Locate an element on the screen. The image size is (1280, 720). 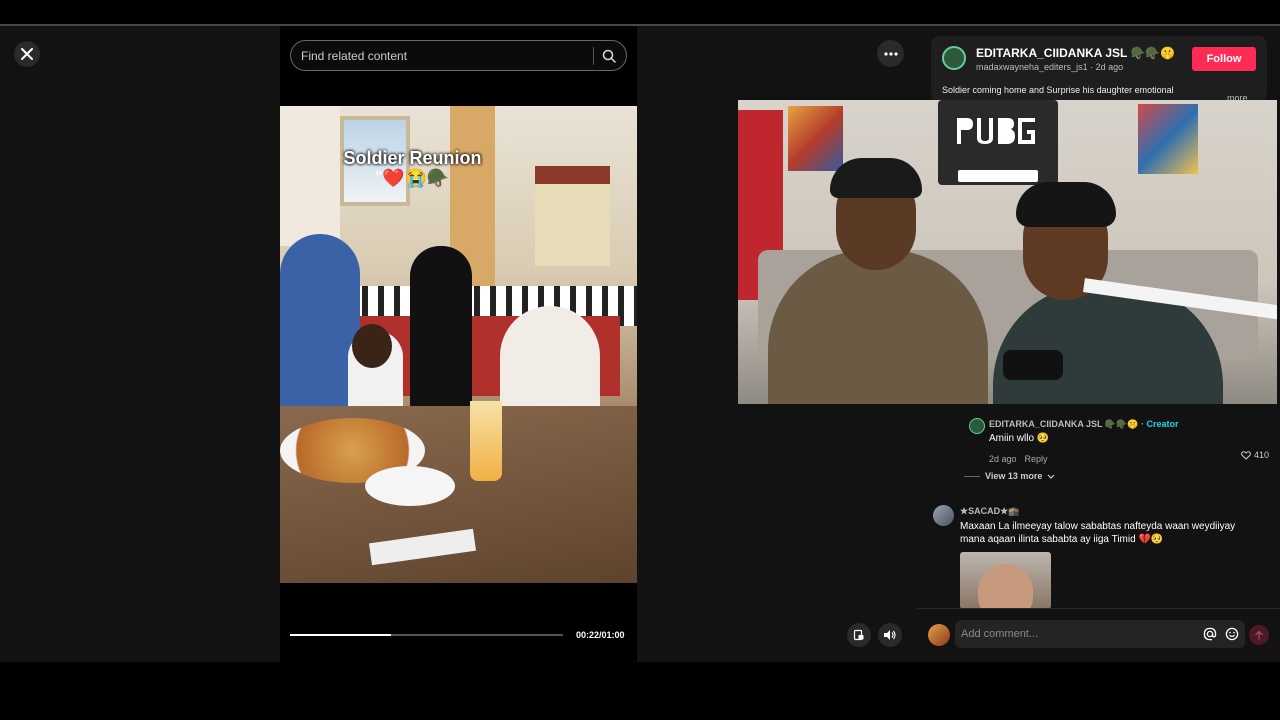
mini-player-icon is located at coordinates (858, 635).